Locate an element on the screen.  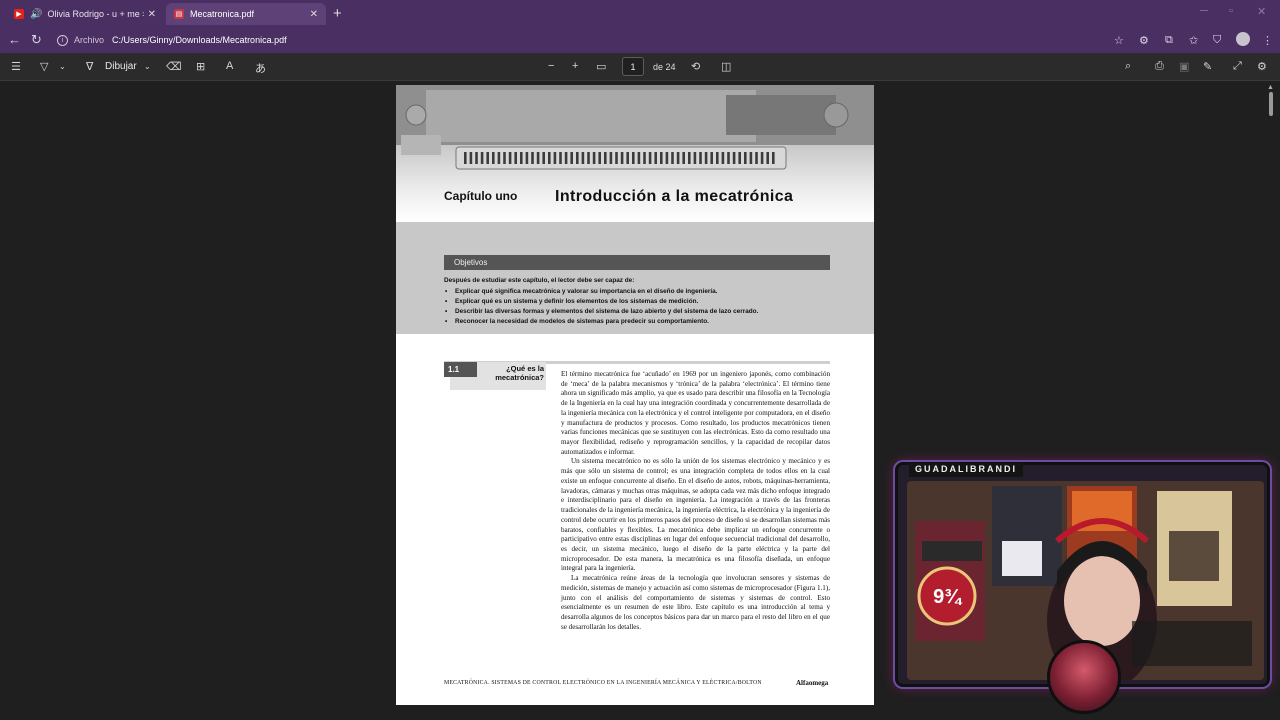
fullscreen-icon: ⤢ is located at coordinates (1237, 66).